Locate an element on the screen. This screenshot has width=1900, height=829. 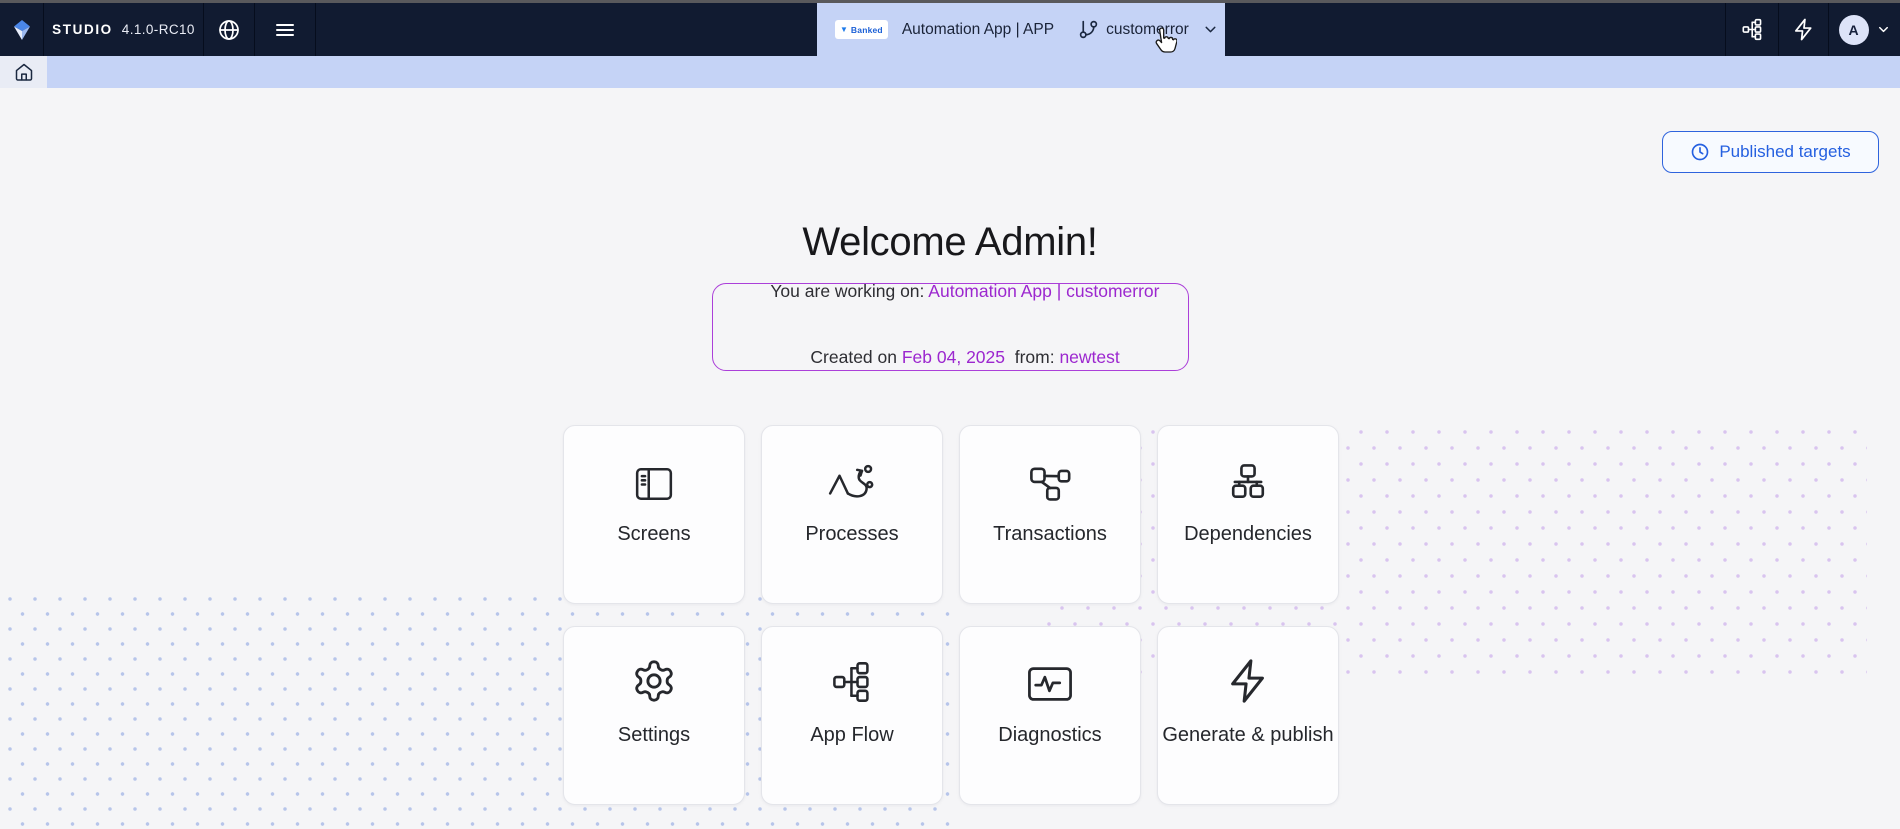
settings-icon is located at coordinates (654, 681).